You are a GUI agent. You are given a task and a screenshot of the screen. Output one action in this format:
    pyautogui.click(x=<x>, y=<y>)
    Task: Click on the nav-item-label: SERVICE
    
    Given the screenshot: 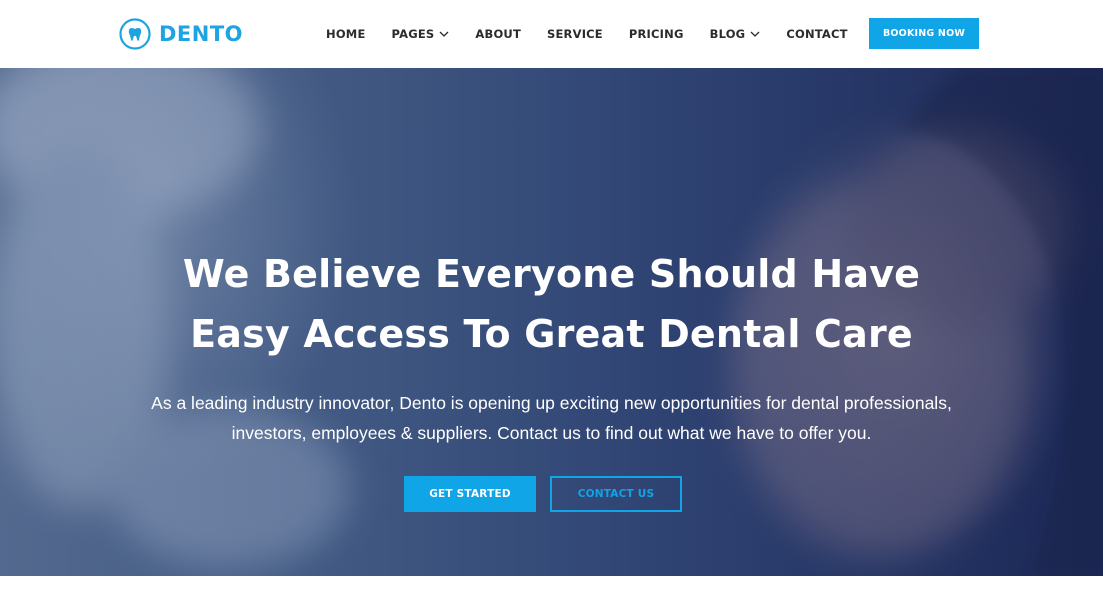 What is the action you would take?
    pyautogui.click(x=575, y=34)
    